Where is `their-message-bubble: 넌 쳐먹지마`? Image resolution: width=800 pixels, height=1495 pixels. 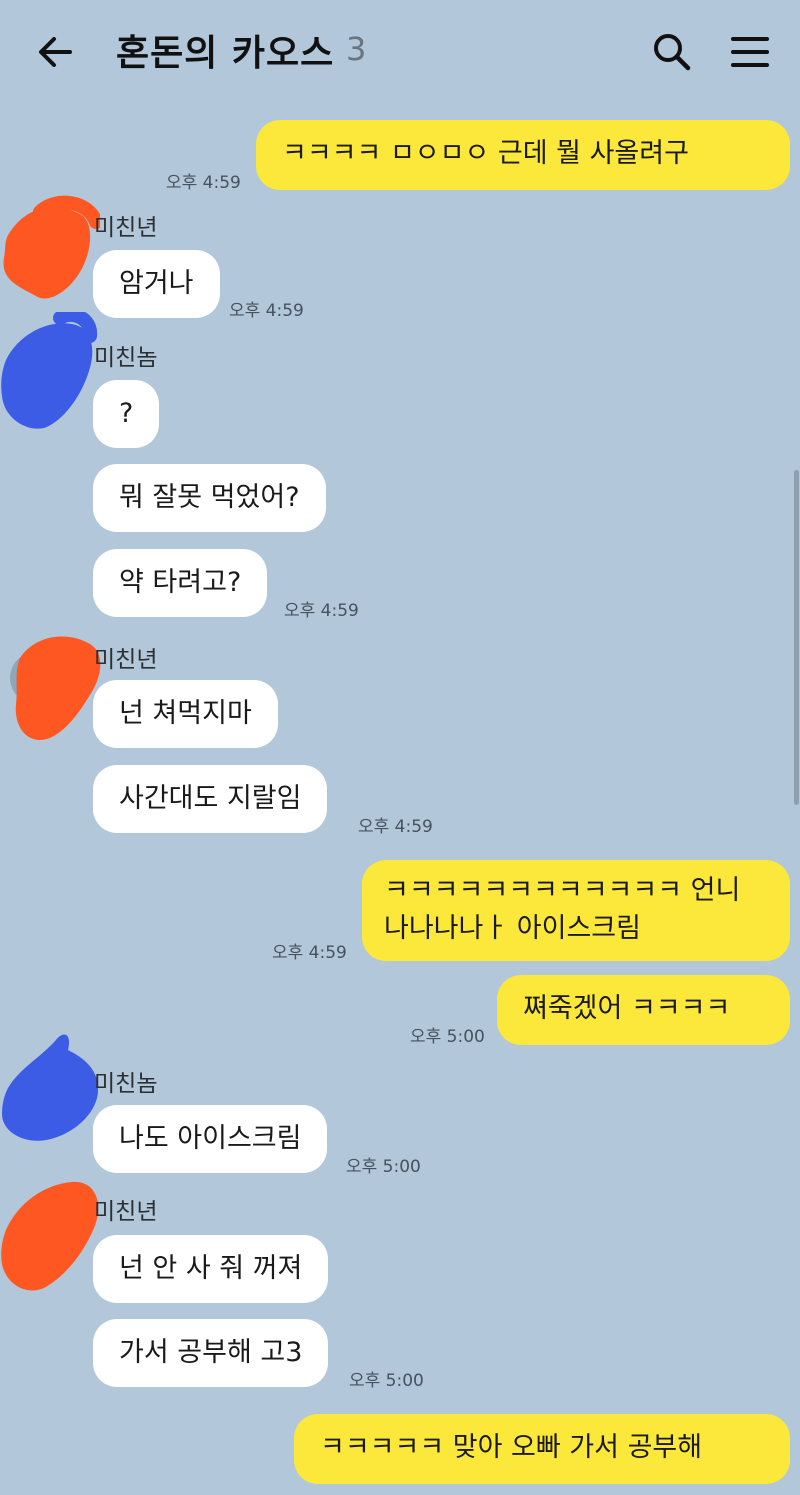
their-message-bubble: 넌 쳐먹지마 is located at coordinates (185, 714).